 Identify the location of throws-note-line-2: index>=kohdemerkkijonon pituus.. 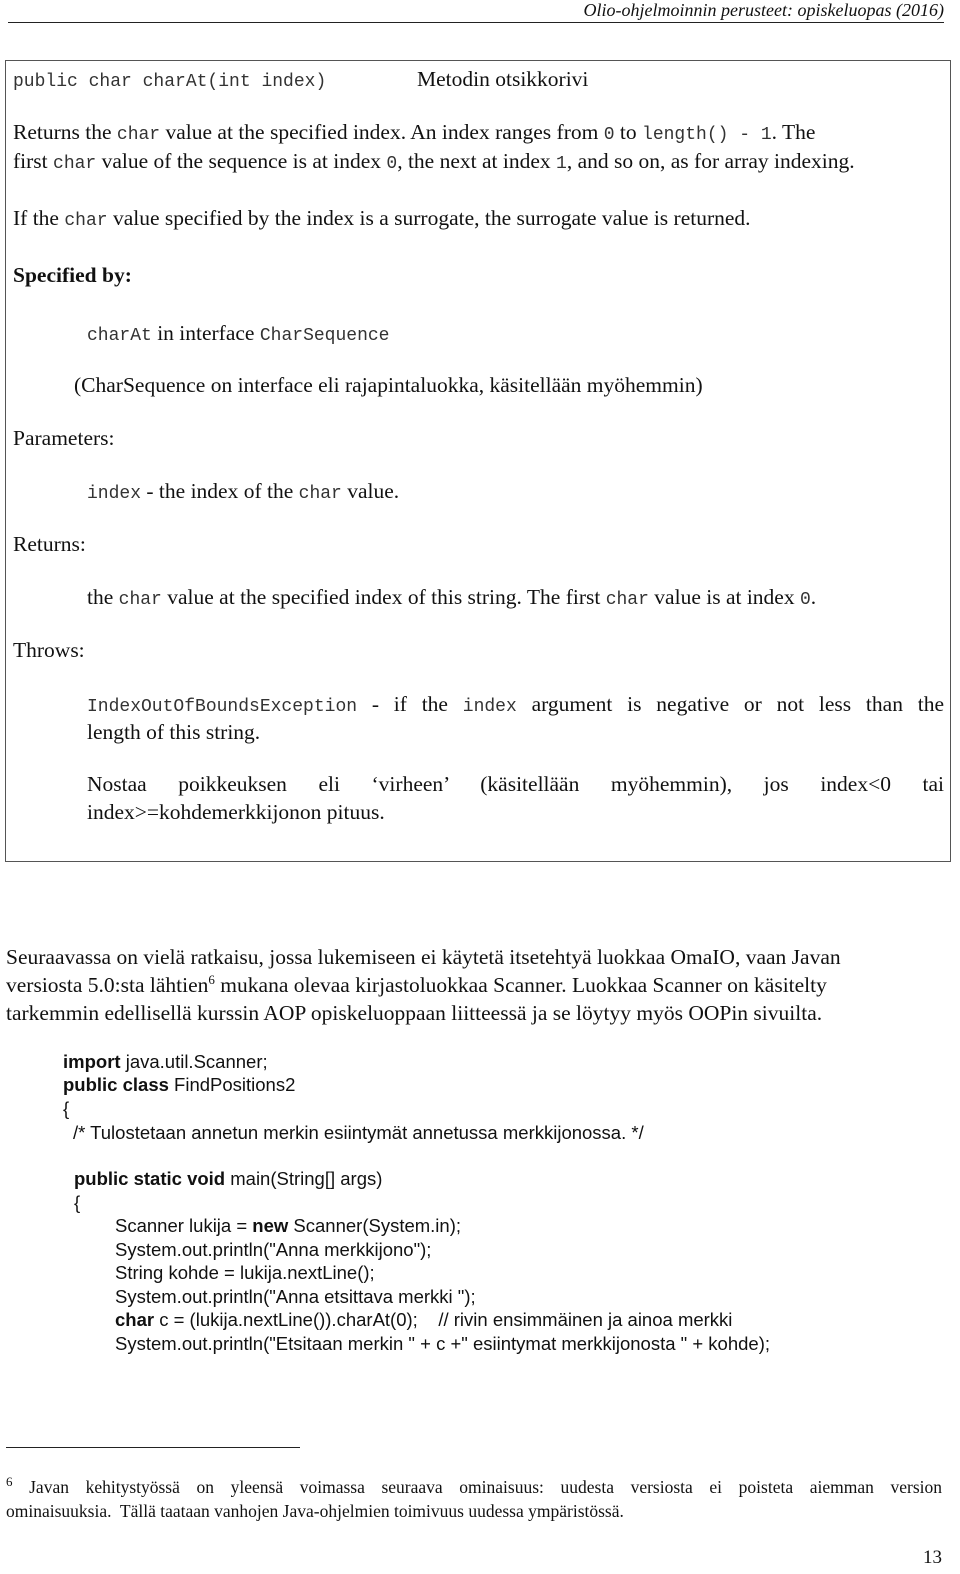
(236, 812).